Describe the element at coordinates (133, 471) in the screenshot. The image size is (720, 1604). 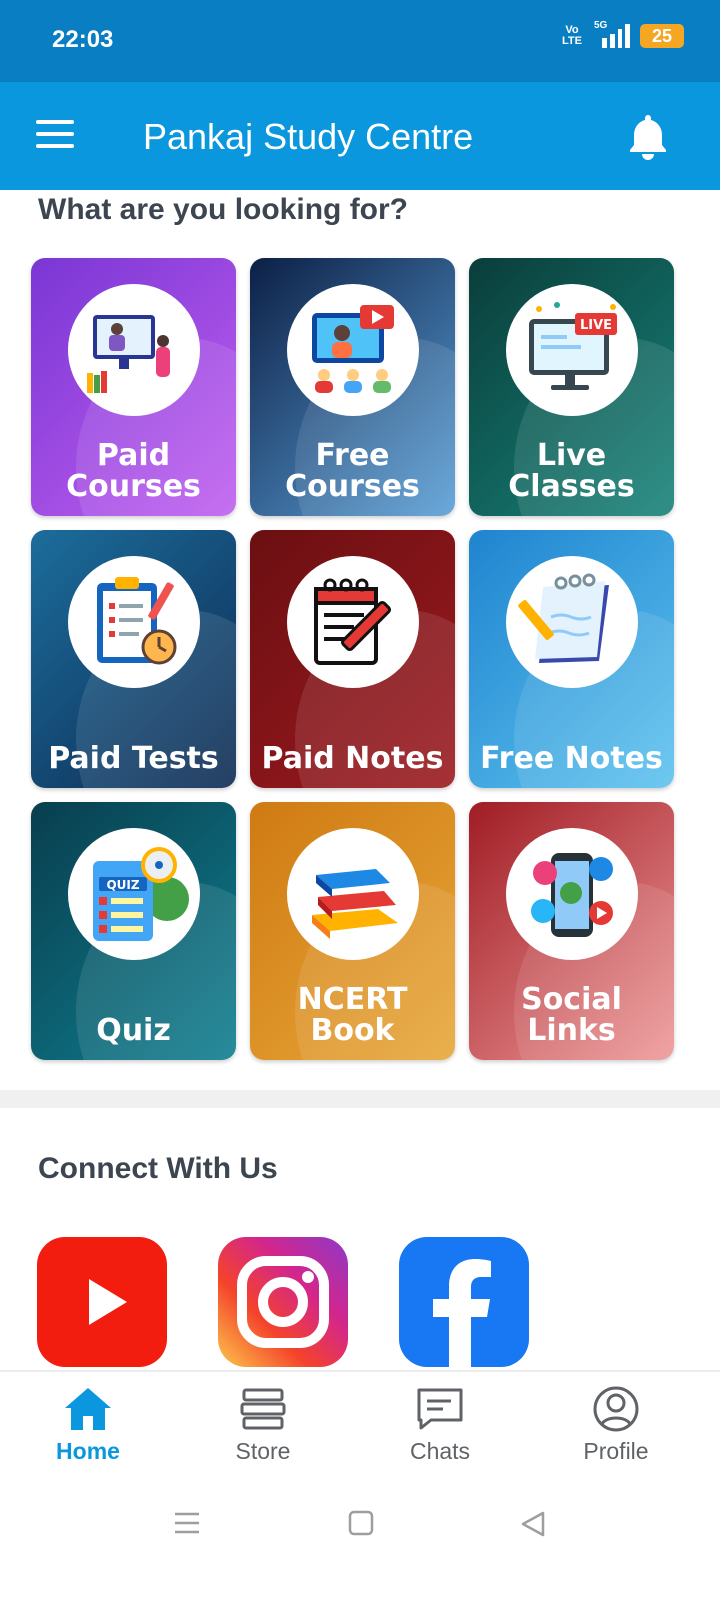
I see `tile-label: Paid Courses` at that location.